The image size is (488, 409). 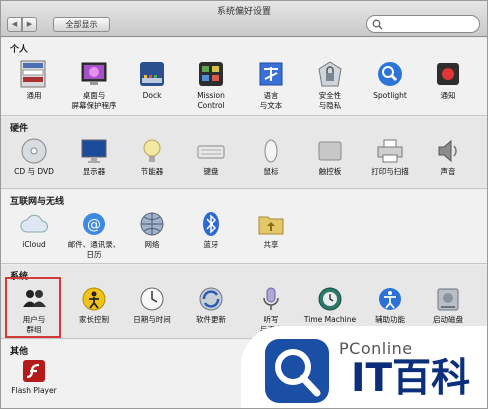 What do you see at coordinates (330, 151) in the screenshot?
I see `trackpad-icon` at bounding box center [330, 151].